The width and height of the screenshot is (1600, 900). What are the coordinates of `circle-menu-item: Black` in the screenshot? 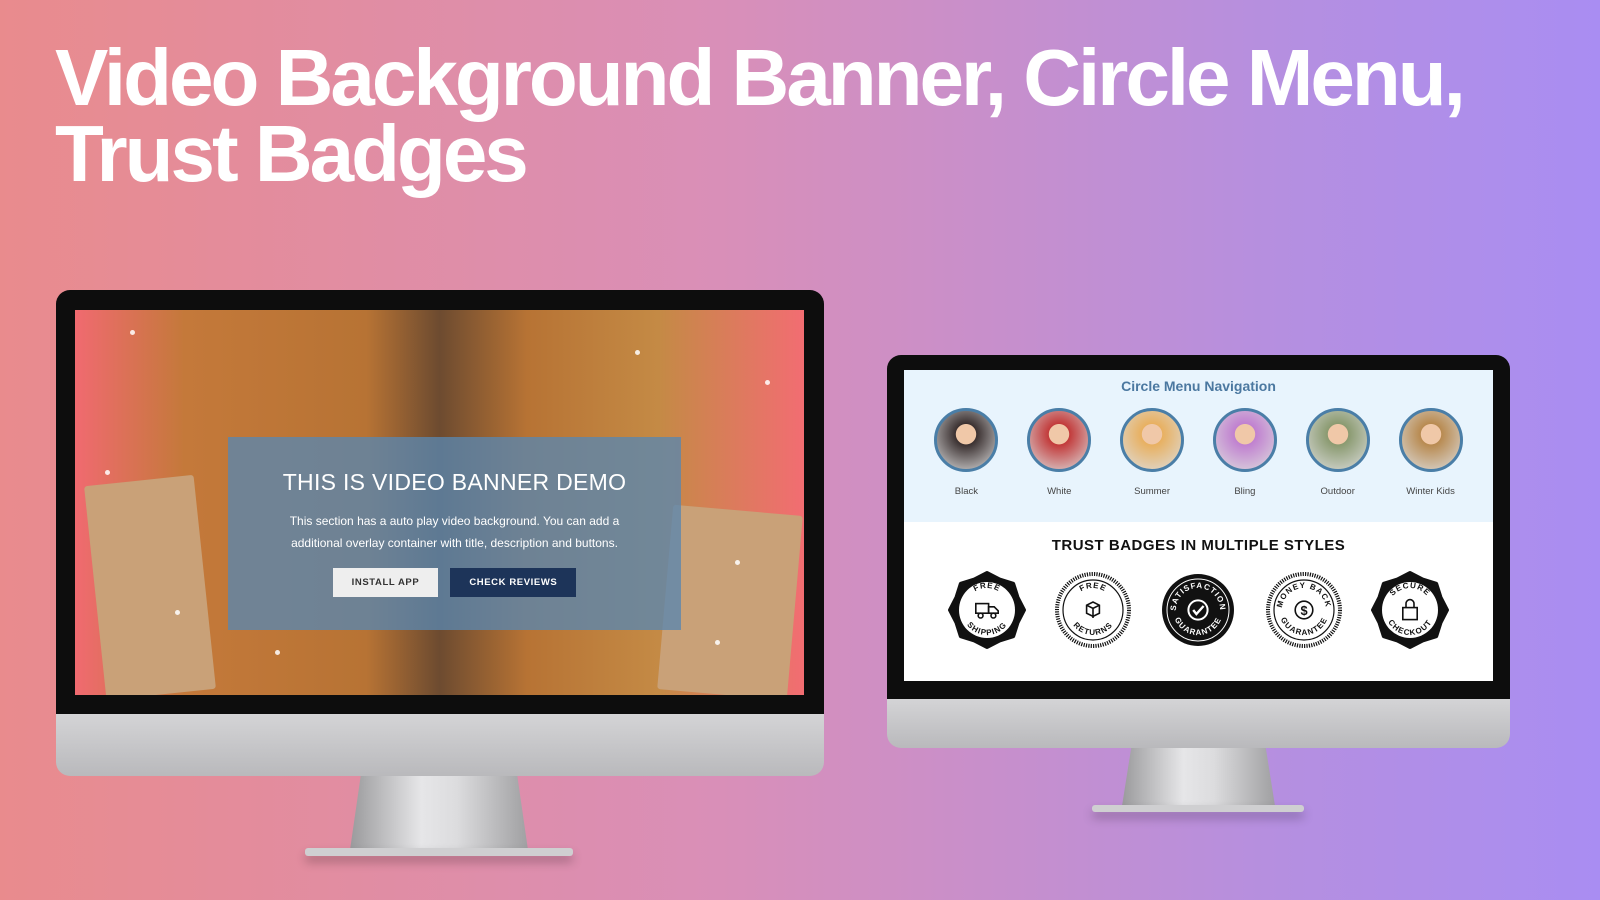 It's located at (966, 452).